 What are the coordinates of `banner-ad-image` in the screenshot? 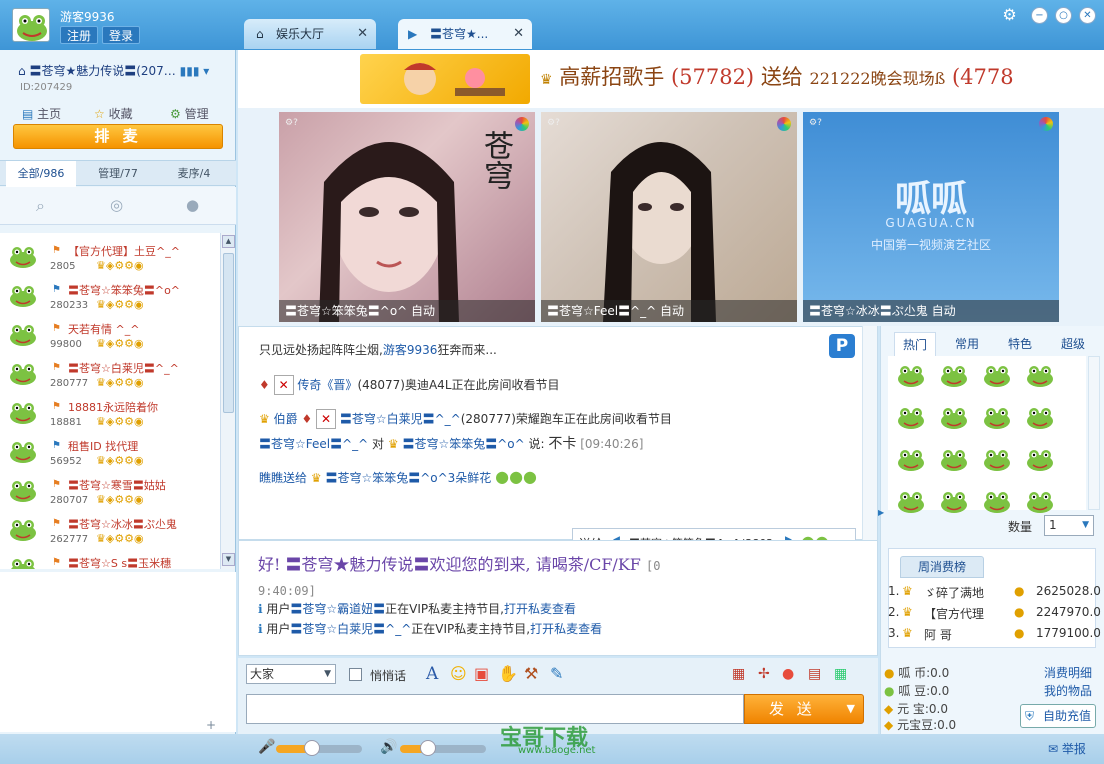 It's located at (445, 79).